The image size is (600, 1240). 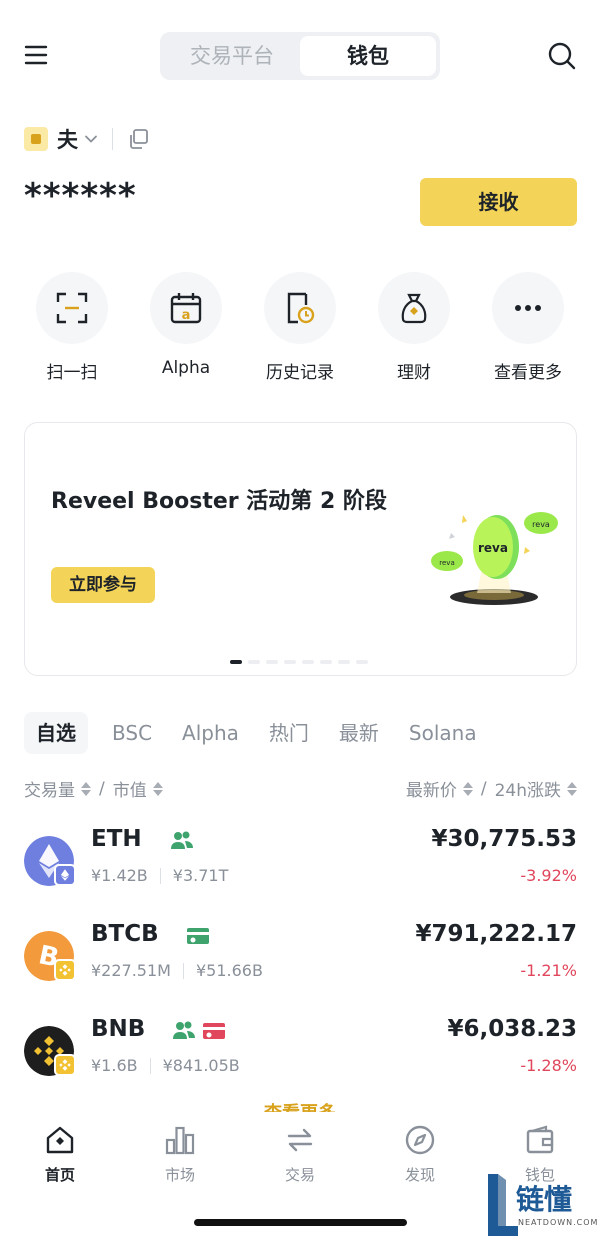 What do you see at coordinates (503, 1205) in the screenshot?
I see `watermark-l-icon` at bounding box center [503, 1205].